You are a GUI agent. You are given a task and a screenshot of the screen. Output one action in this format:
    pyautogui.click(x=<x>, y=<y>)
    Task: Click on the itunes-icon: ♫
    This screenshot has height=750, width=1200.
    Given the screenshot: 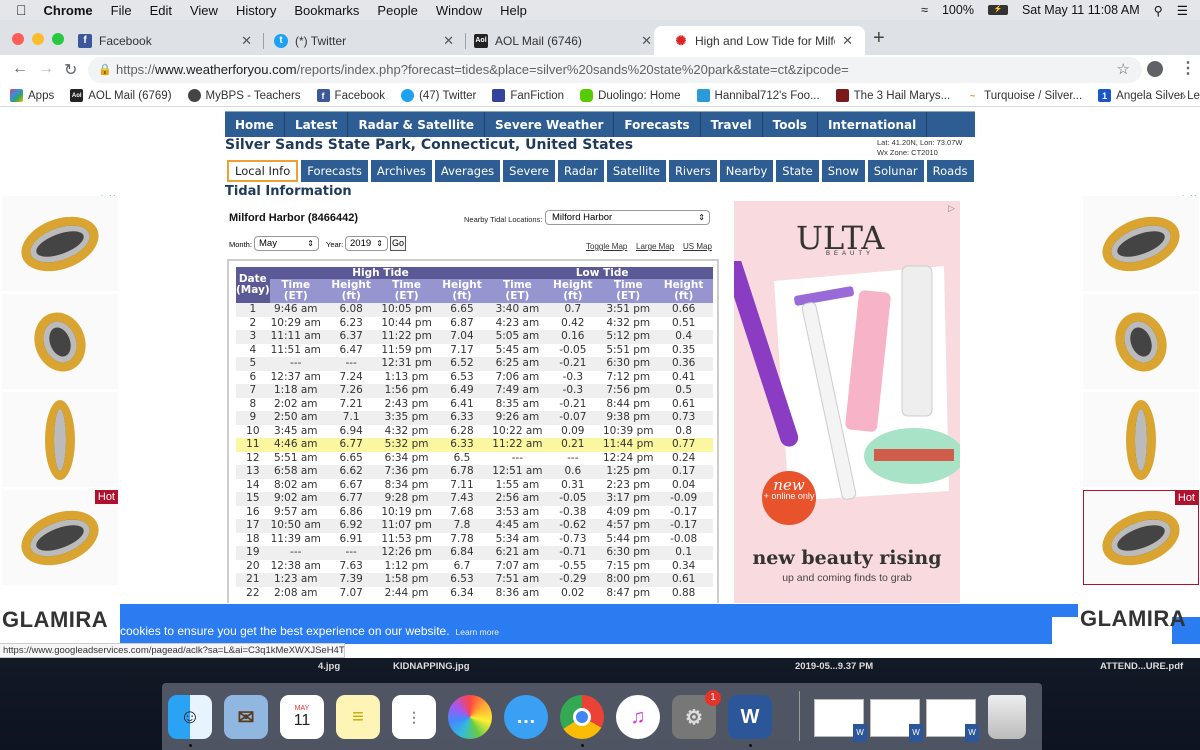 What is the action you would take?
    pyautogui.click(x=638, y=717)
    